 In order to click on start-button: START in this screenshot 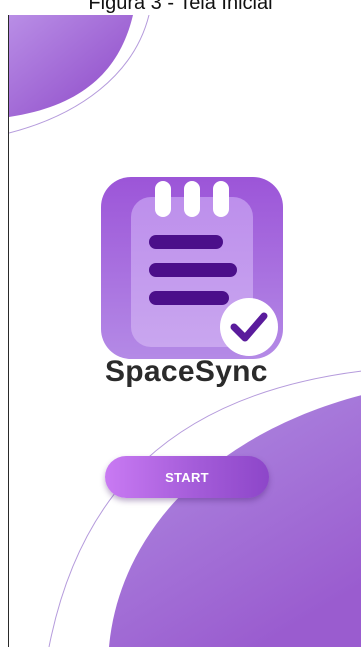, I will do `click(187, 477)`.